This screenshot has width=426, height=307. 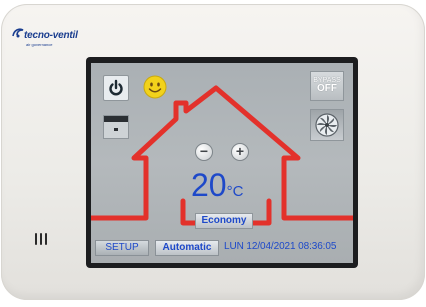 I want to click on date-time: LUN 12/04/2021 08:36:05, so click(x=280, y=246).